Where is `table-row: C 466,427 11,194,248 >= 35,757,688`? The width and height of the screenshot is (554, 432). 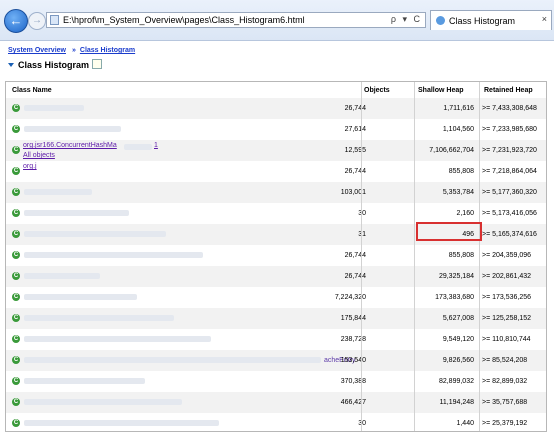 table-row: C 466,427 11,194,248 >= 35,757,688 is located at coordinates (276, 402).